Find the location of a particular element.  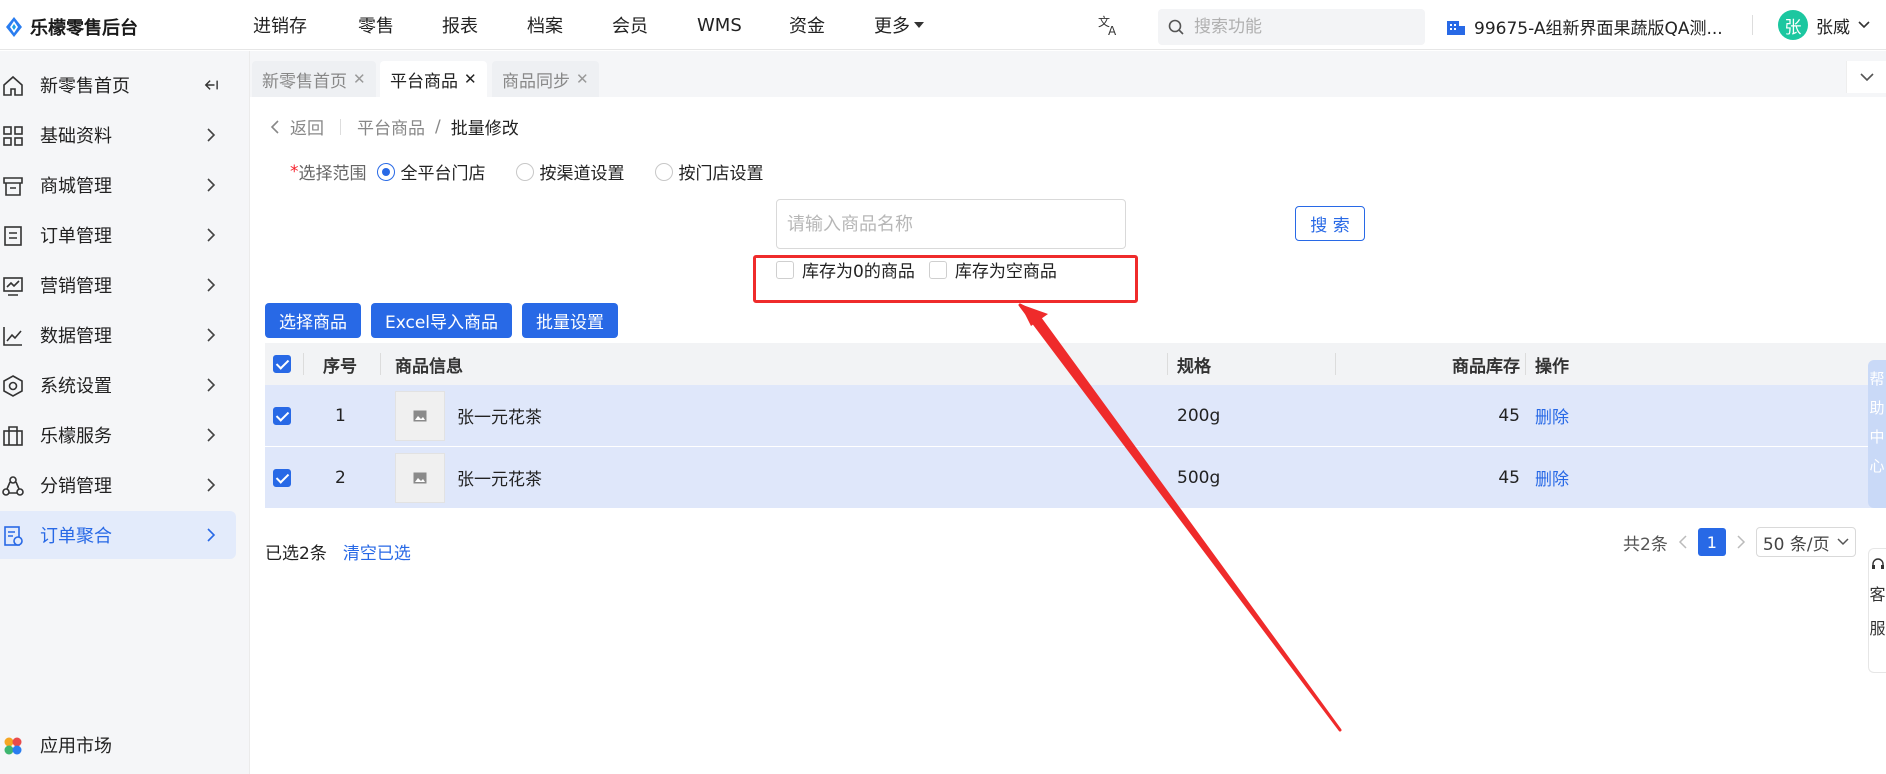

global-search is located at coordinates (1291, 27).